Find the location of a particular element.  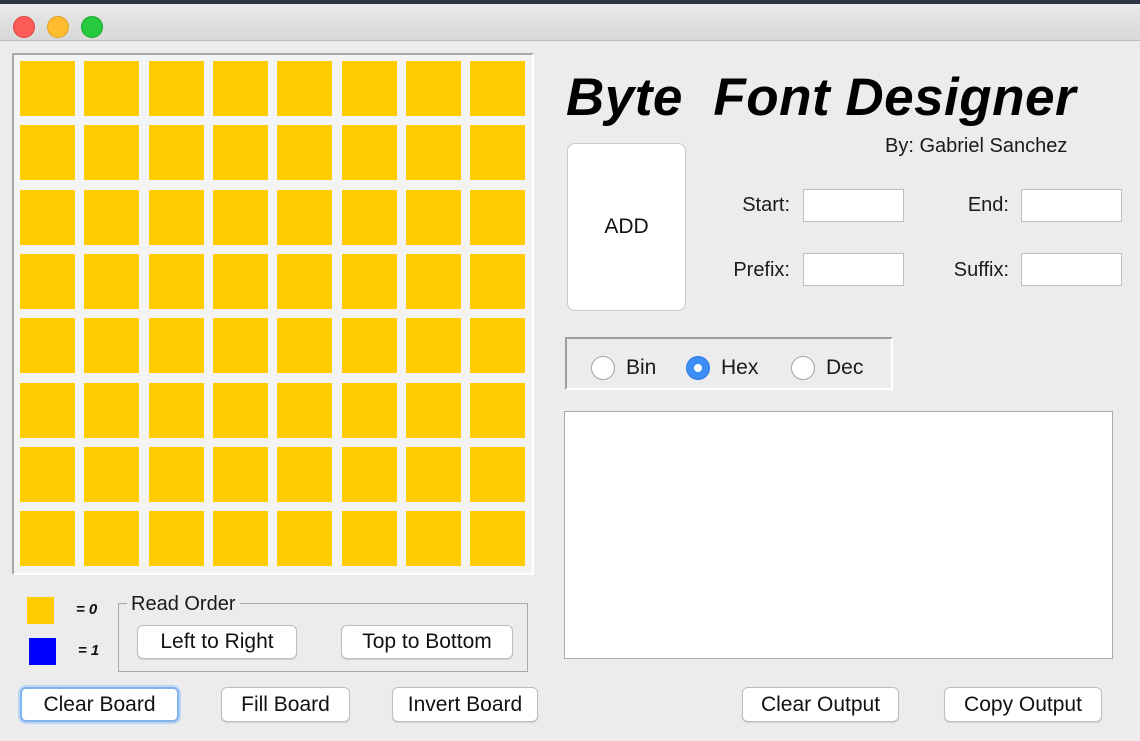

minimize-window-button is located at coordinates (58, 27).